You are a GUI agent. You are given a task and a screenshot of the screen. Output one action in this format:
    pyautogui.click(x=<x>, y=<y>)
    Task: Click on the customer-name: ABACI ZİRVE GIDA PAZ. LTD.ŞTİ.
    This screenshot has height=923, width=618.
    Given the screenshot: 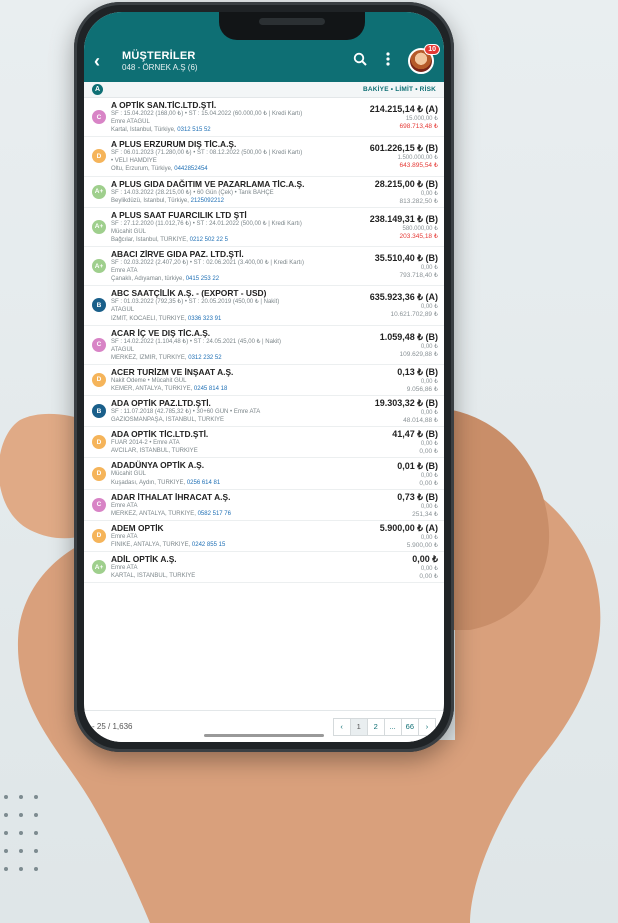 What is the action you would take?
    pyautogui.click(x=177, y=254)
    